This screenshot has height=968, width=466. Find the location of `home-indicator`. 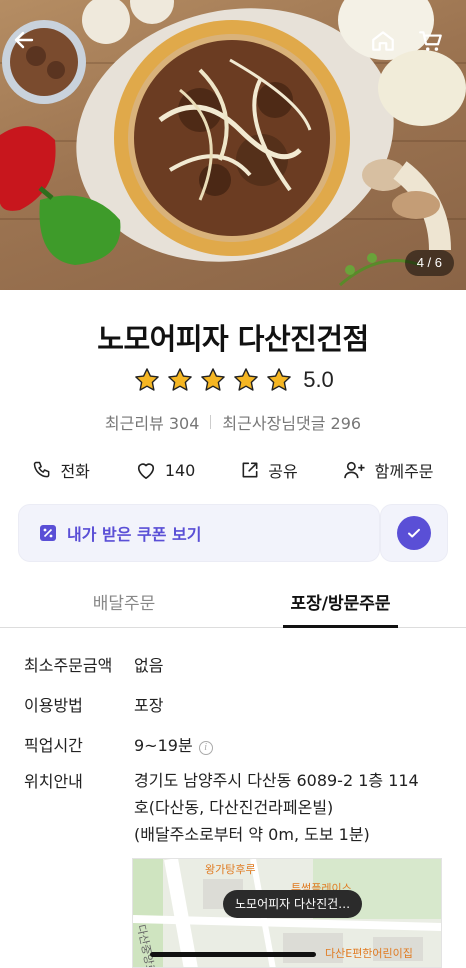

home-indicator is located at coordinates (233, 954).